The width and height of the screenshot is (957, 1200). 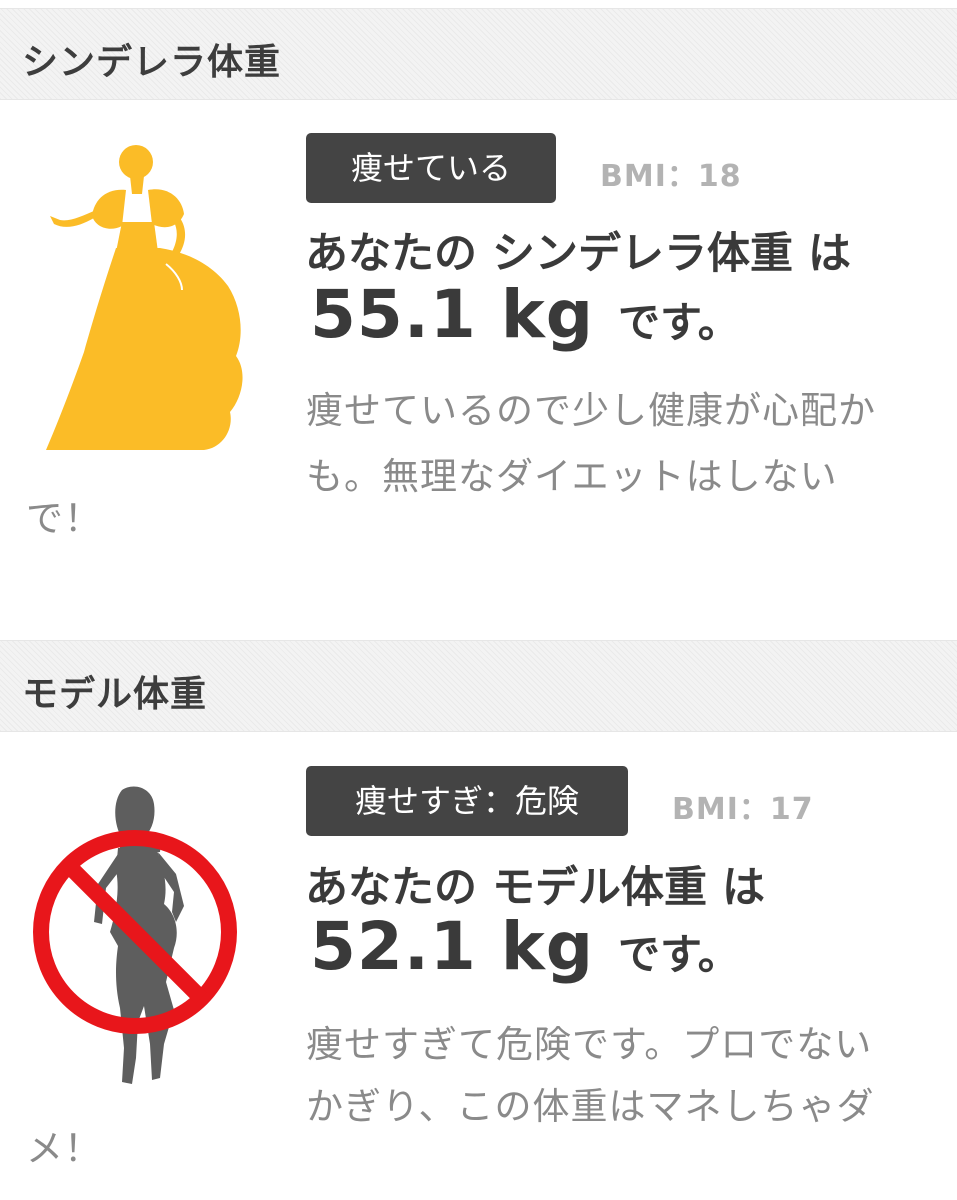 What do you see at coordinates (589, 1044) in the screenshot?
I see `model-advice-line-1: 痩せすぎて危険です。プロでない` at bounding box center [589, 1044].